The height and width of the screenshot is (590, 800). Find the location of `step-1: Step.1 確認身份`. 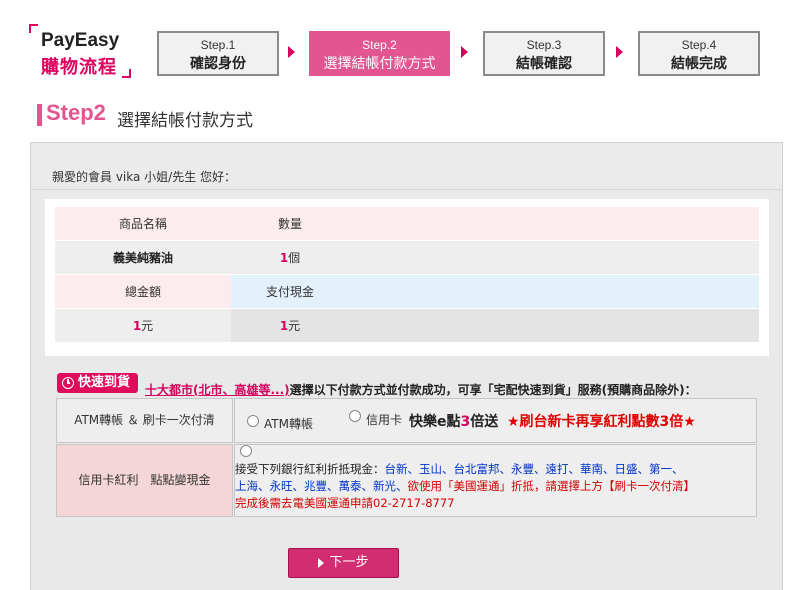

step-1: Step.1 確認身份 is located at coordinates (218, 53).